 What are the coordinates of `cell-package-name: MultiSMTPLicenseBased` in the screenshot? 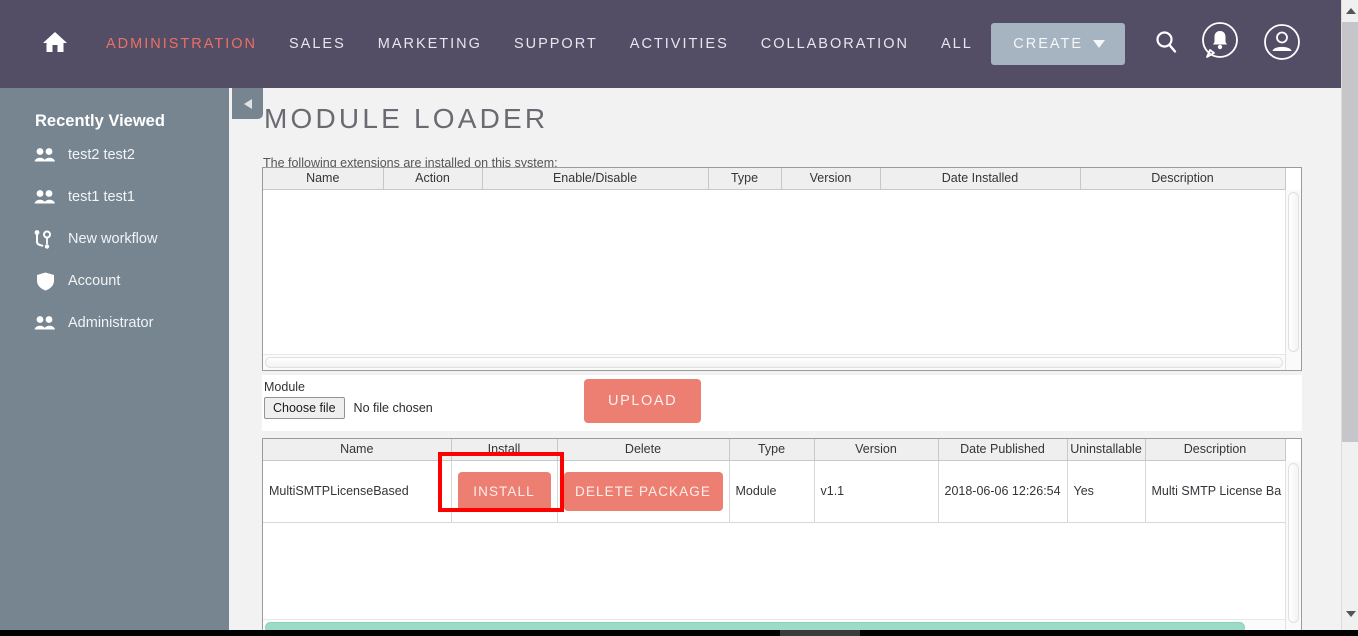 It's located at (357, 491).